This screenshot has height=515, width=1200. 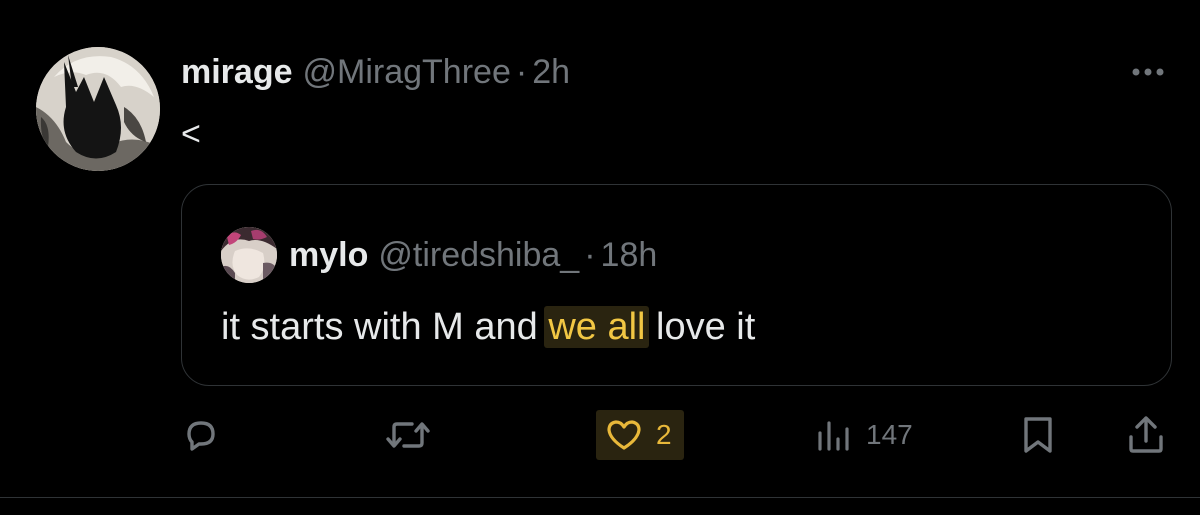 I want to click on views-button: 147, so click(x=863, y=435).